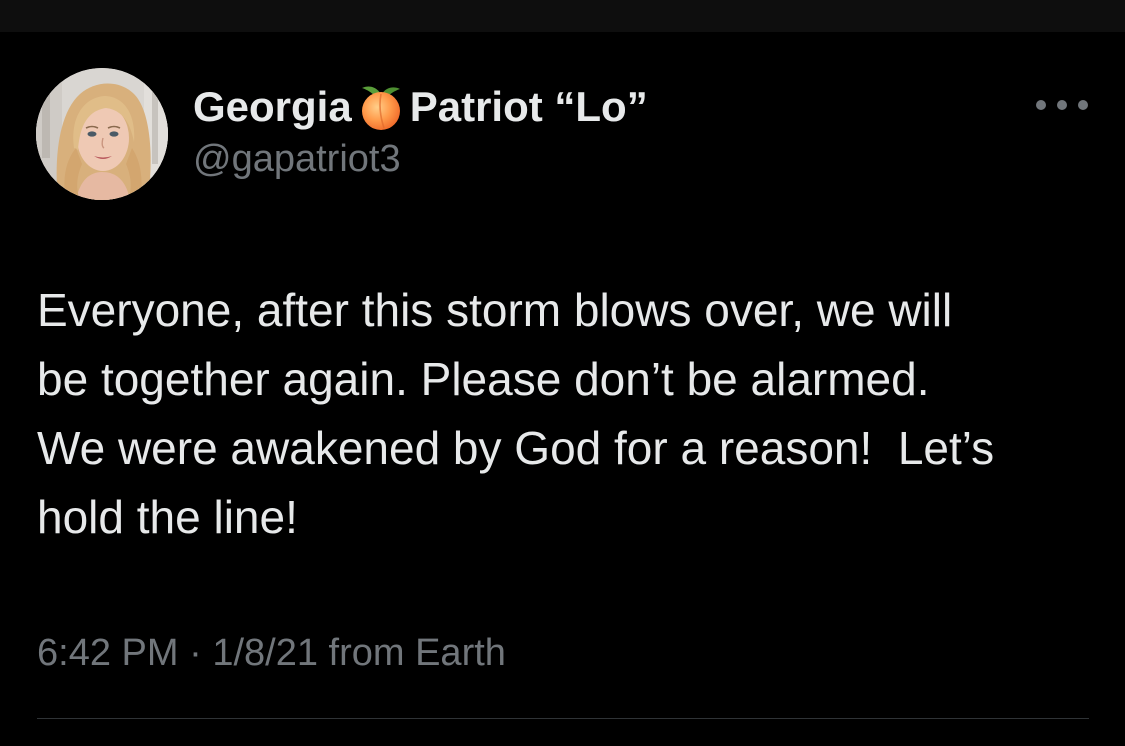 The width and height of the screenshot is (1125, 746). Describe the element at coordinates (563, 718) in the screenshot. I see `divider` at that location.